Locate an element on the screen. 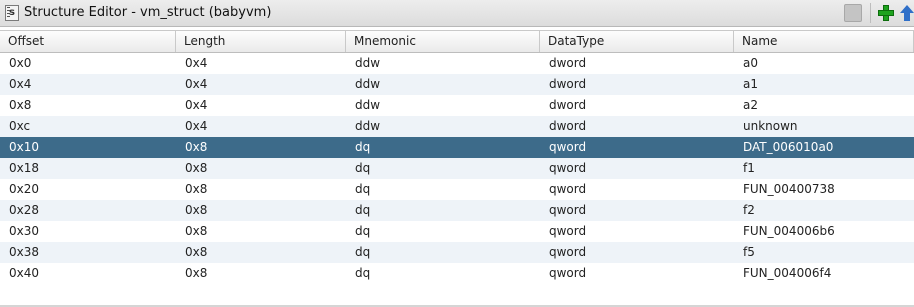  cell-offset: 0x0 is located at coordinates (88, 63).